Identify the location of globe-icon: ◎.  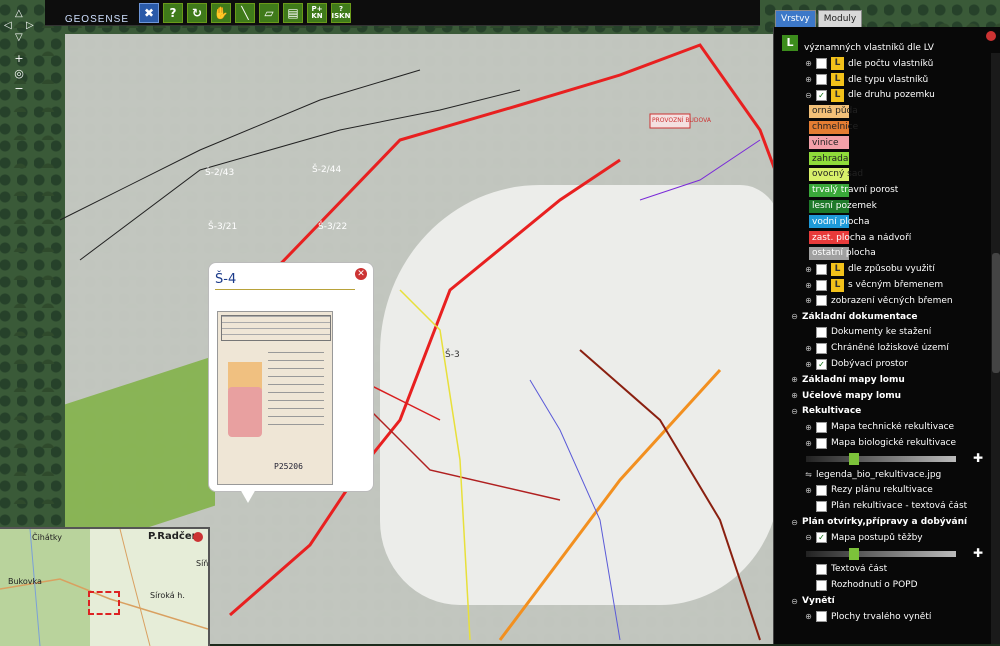
(19, 73).